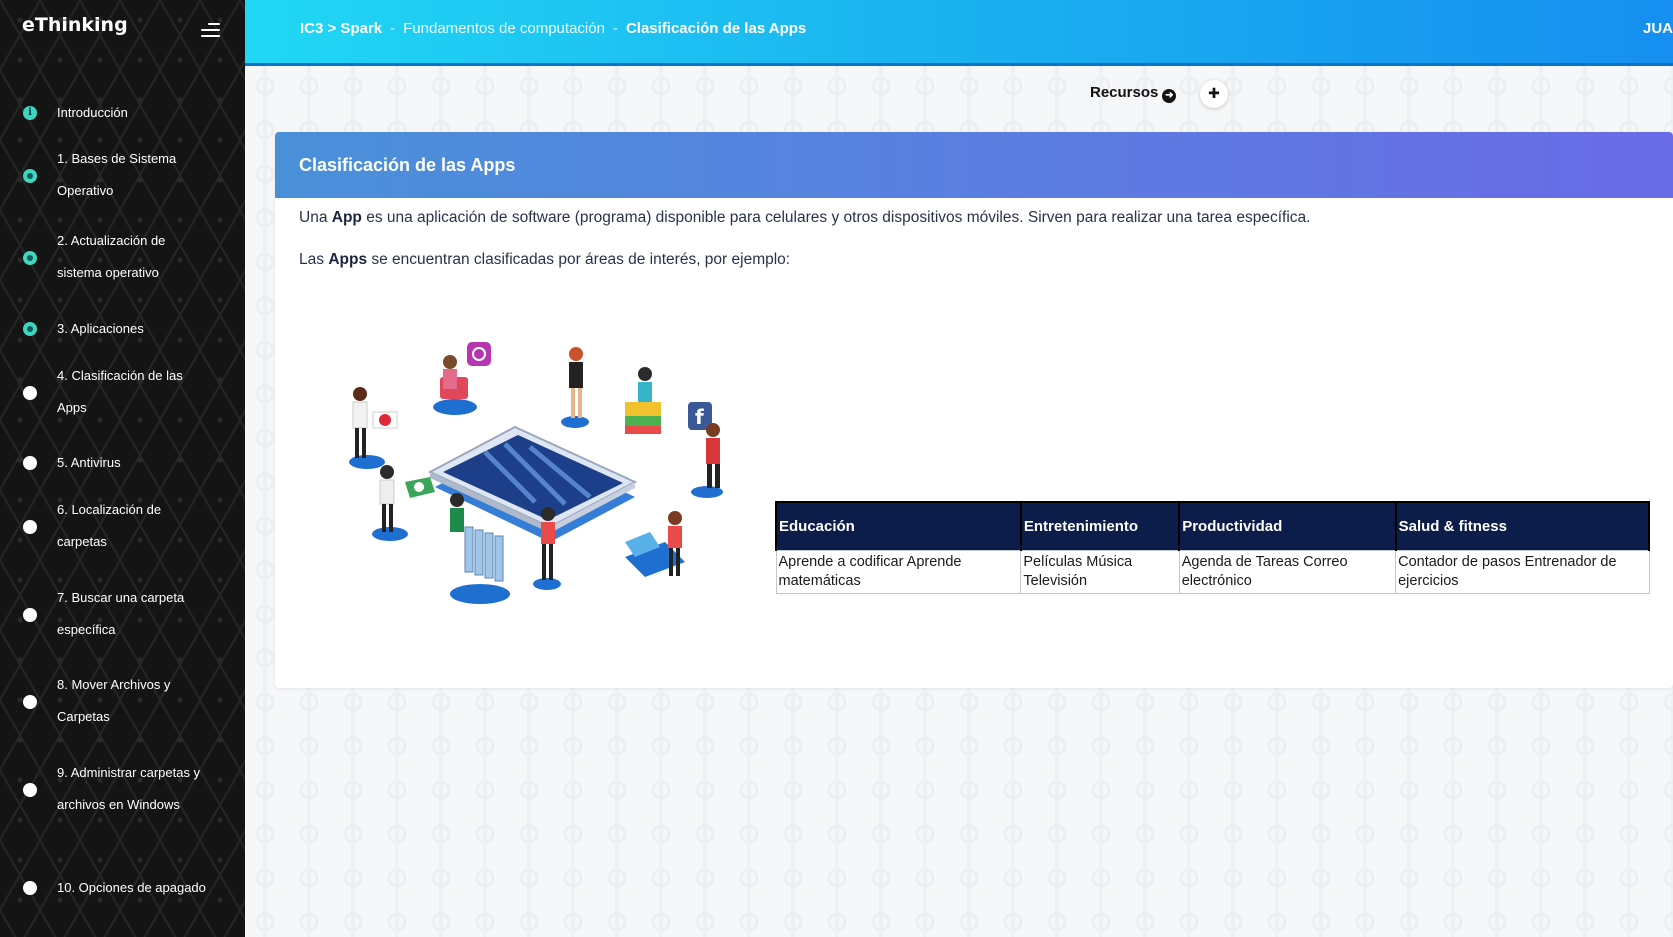  I want to click on resources-button: Recursos ➜, so click(1133, 93).